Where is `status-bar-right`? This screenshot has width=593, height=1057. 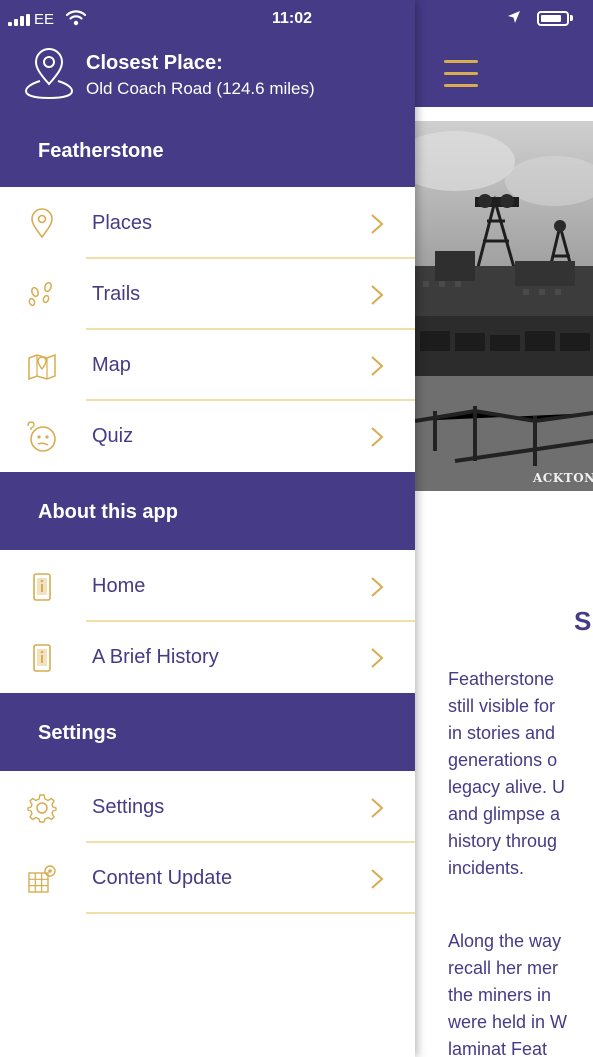
status-bar-right is located at coordinates (504, 17).